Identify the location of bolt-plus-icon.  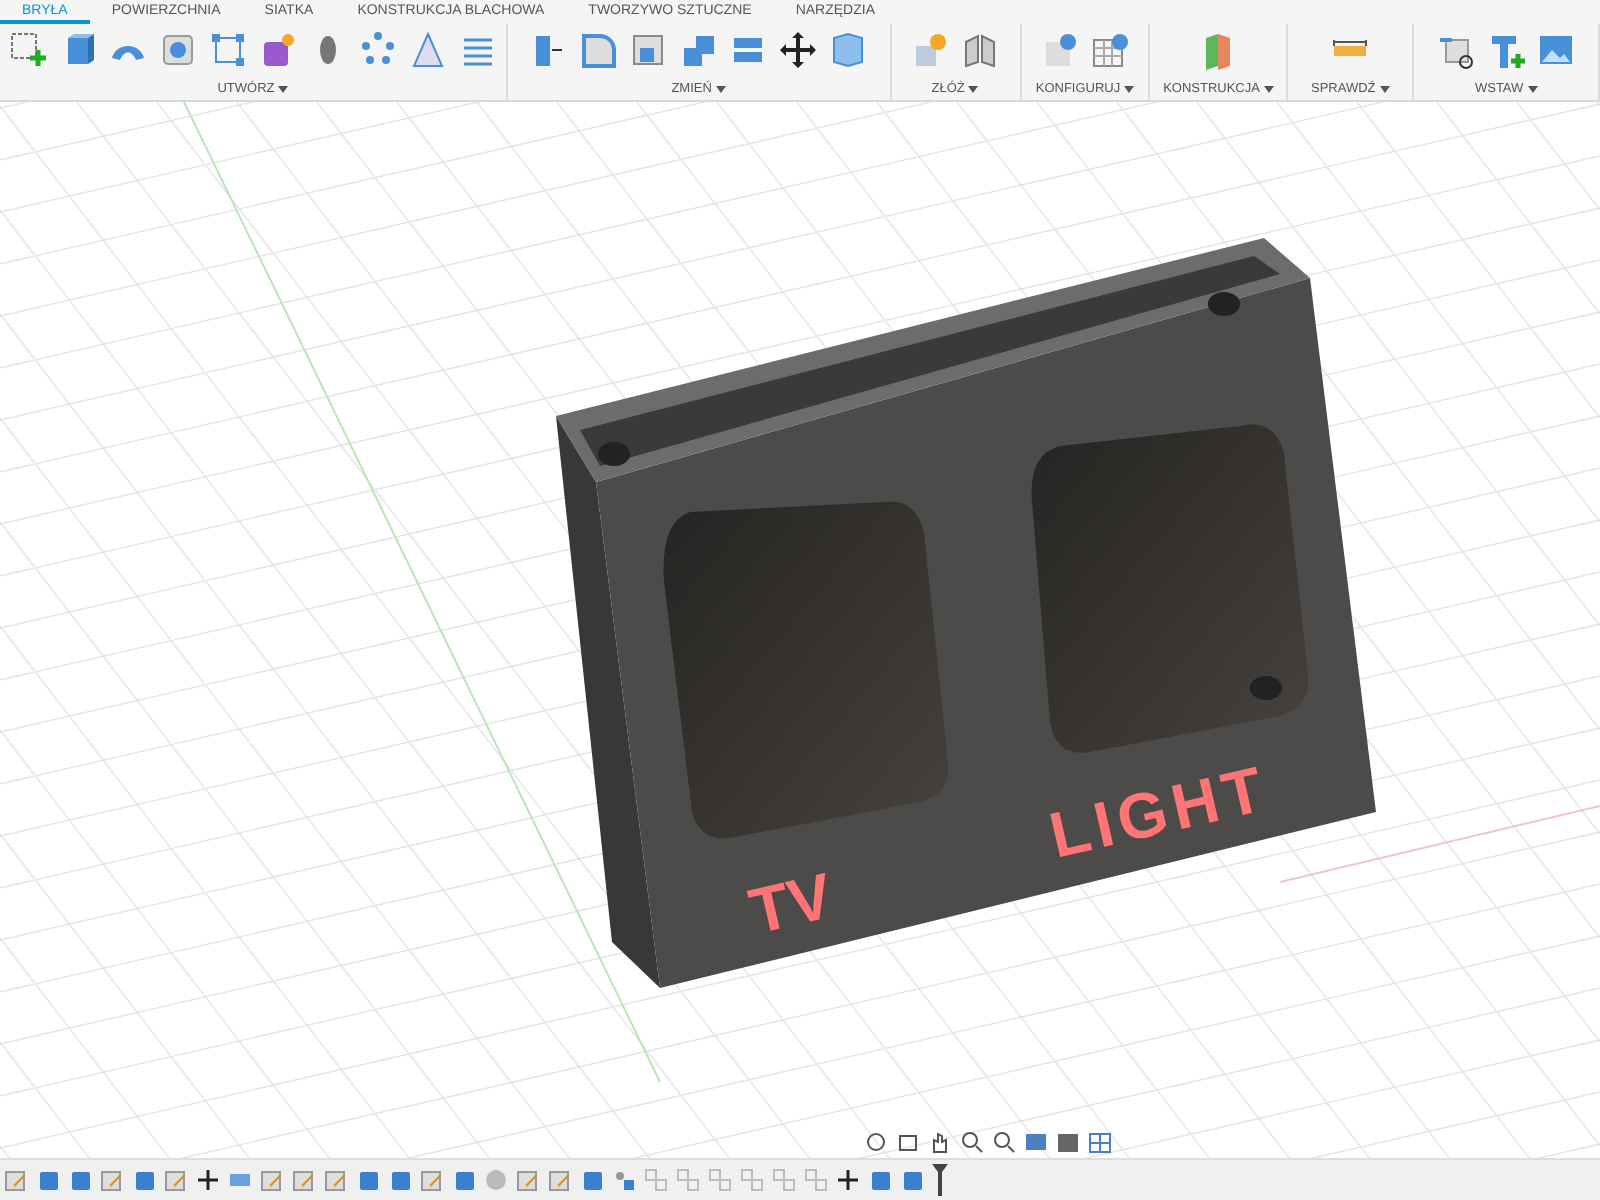
(1506, 50).